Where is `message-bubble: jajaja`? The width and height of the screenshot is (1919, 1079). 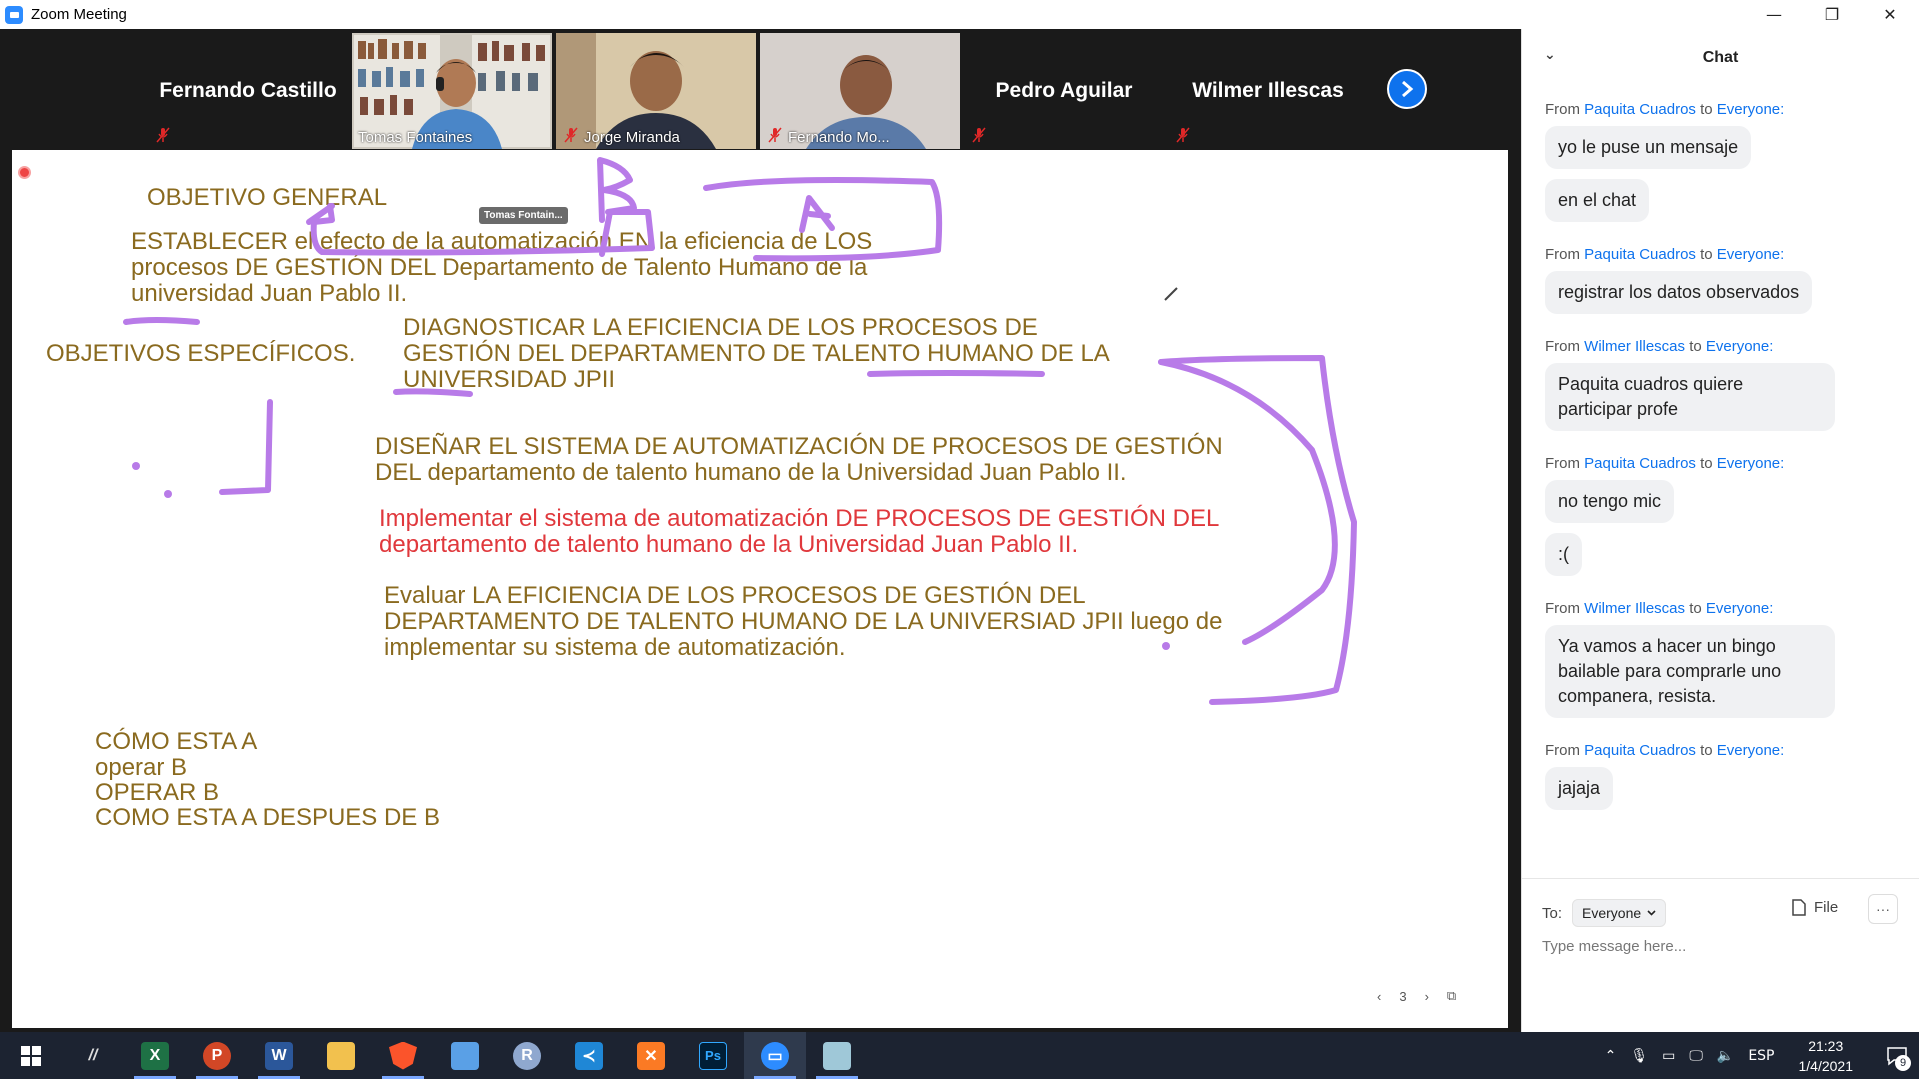
message-bubble: jajaja is located at coordinates (1579, 788).